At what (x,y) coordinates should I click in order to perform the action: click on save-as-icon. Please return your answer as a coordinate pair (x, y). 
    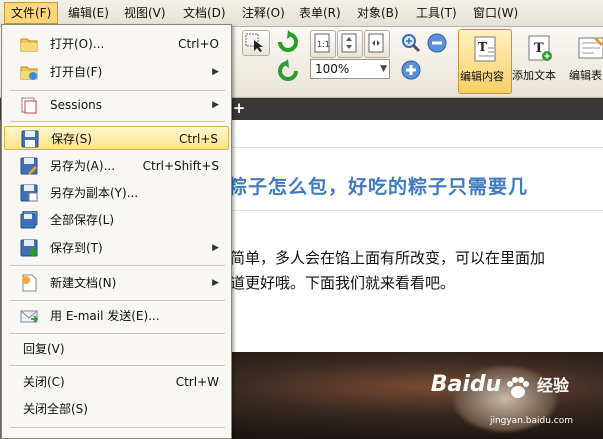
    Looking at the image, I should click on (29, 166).